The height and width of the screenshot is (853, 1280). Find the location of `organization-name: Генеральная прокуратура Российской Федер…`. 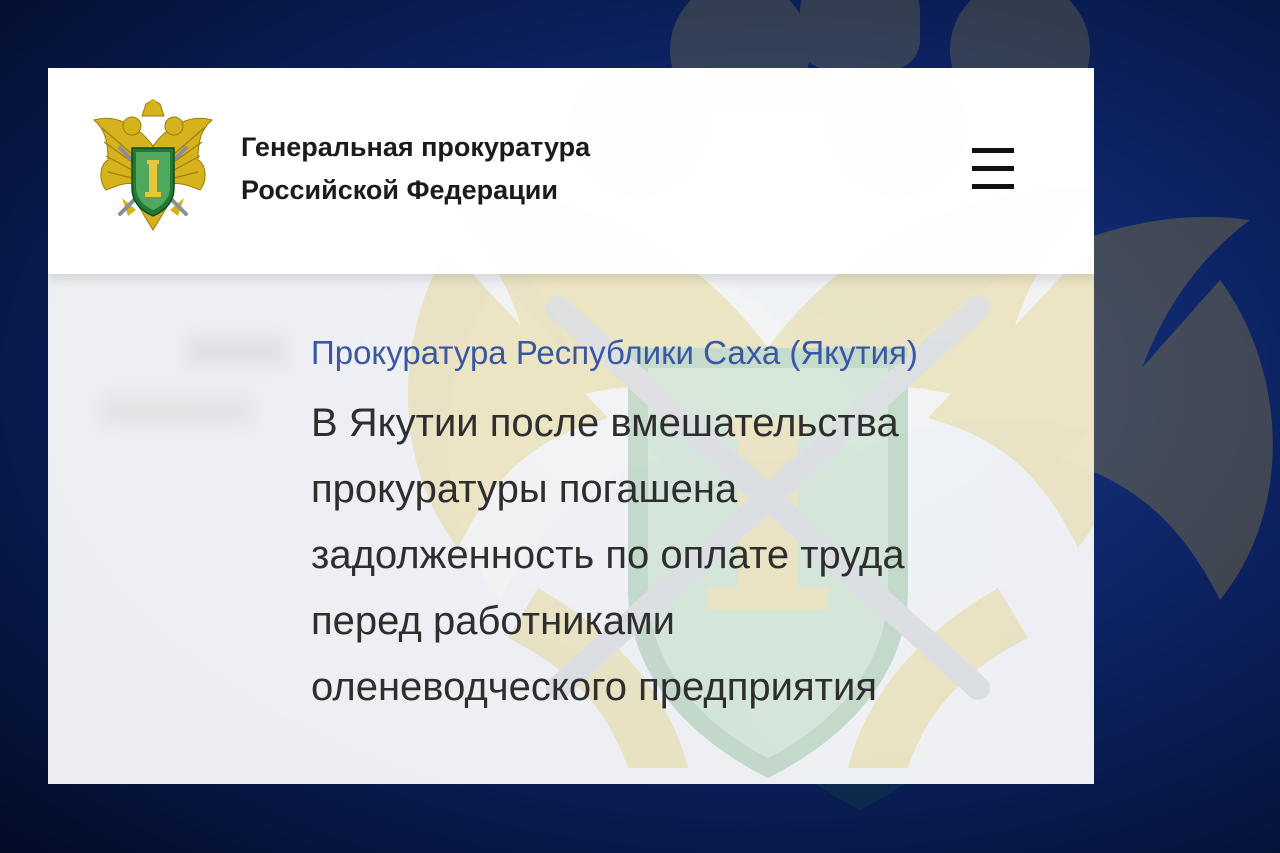

organization-name: Генеральная прокуратура Российской Федер… is located at coordinates (471, 169).